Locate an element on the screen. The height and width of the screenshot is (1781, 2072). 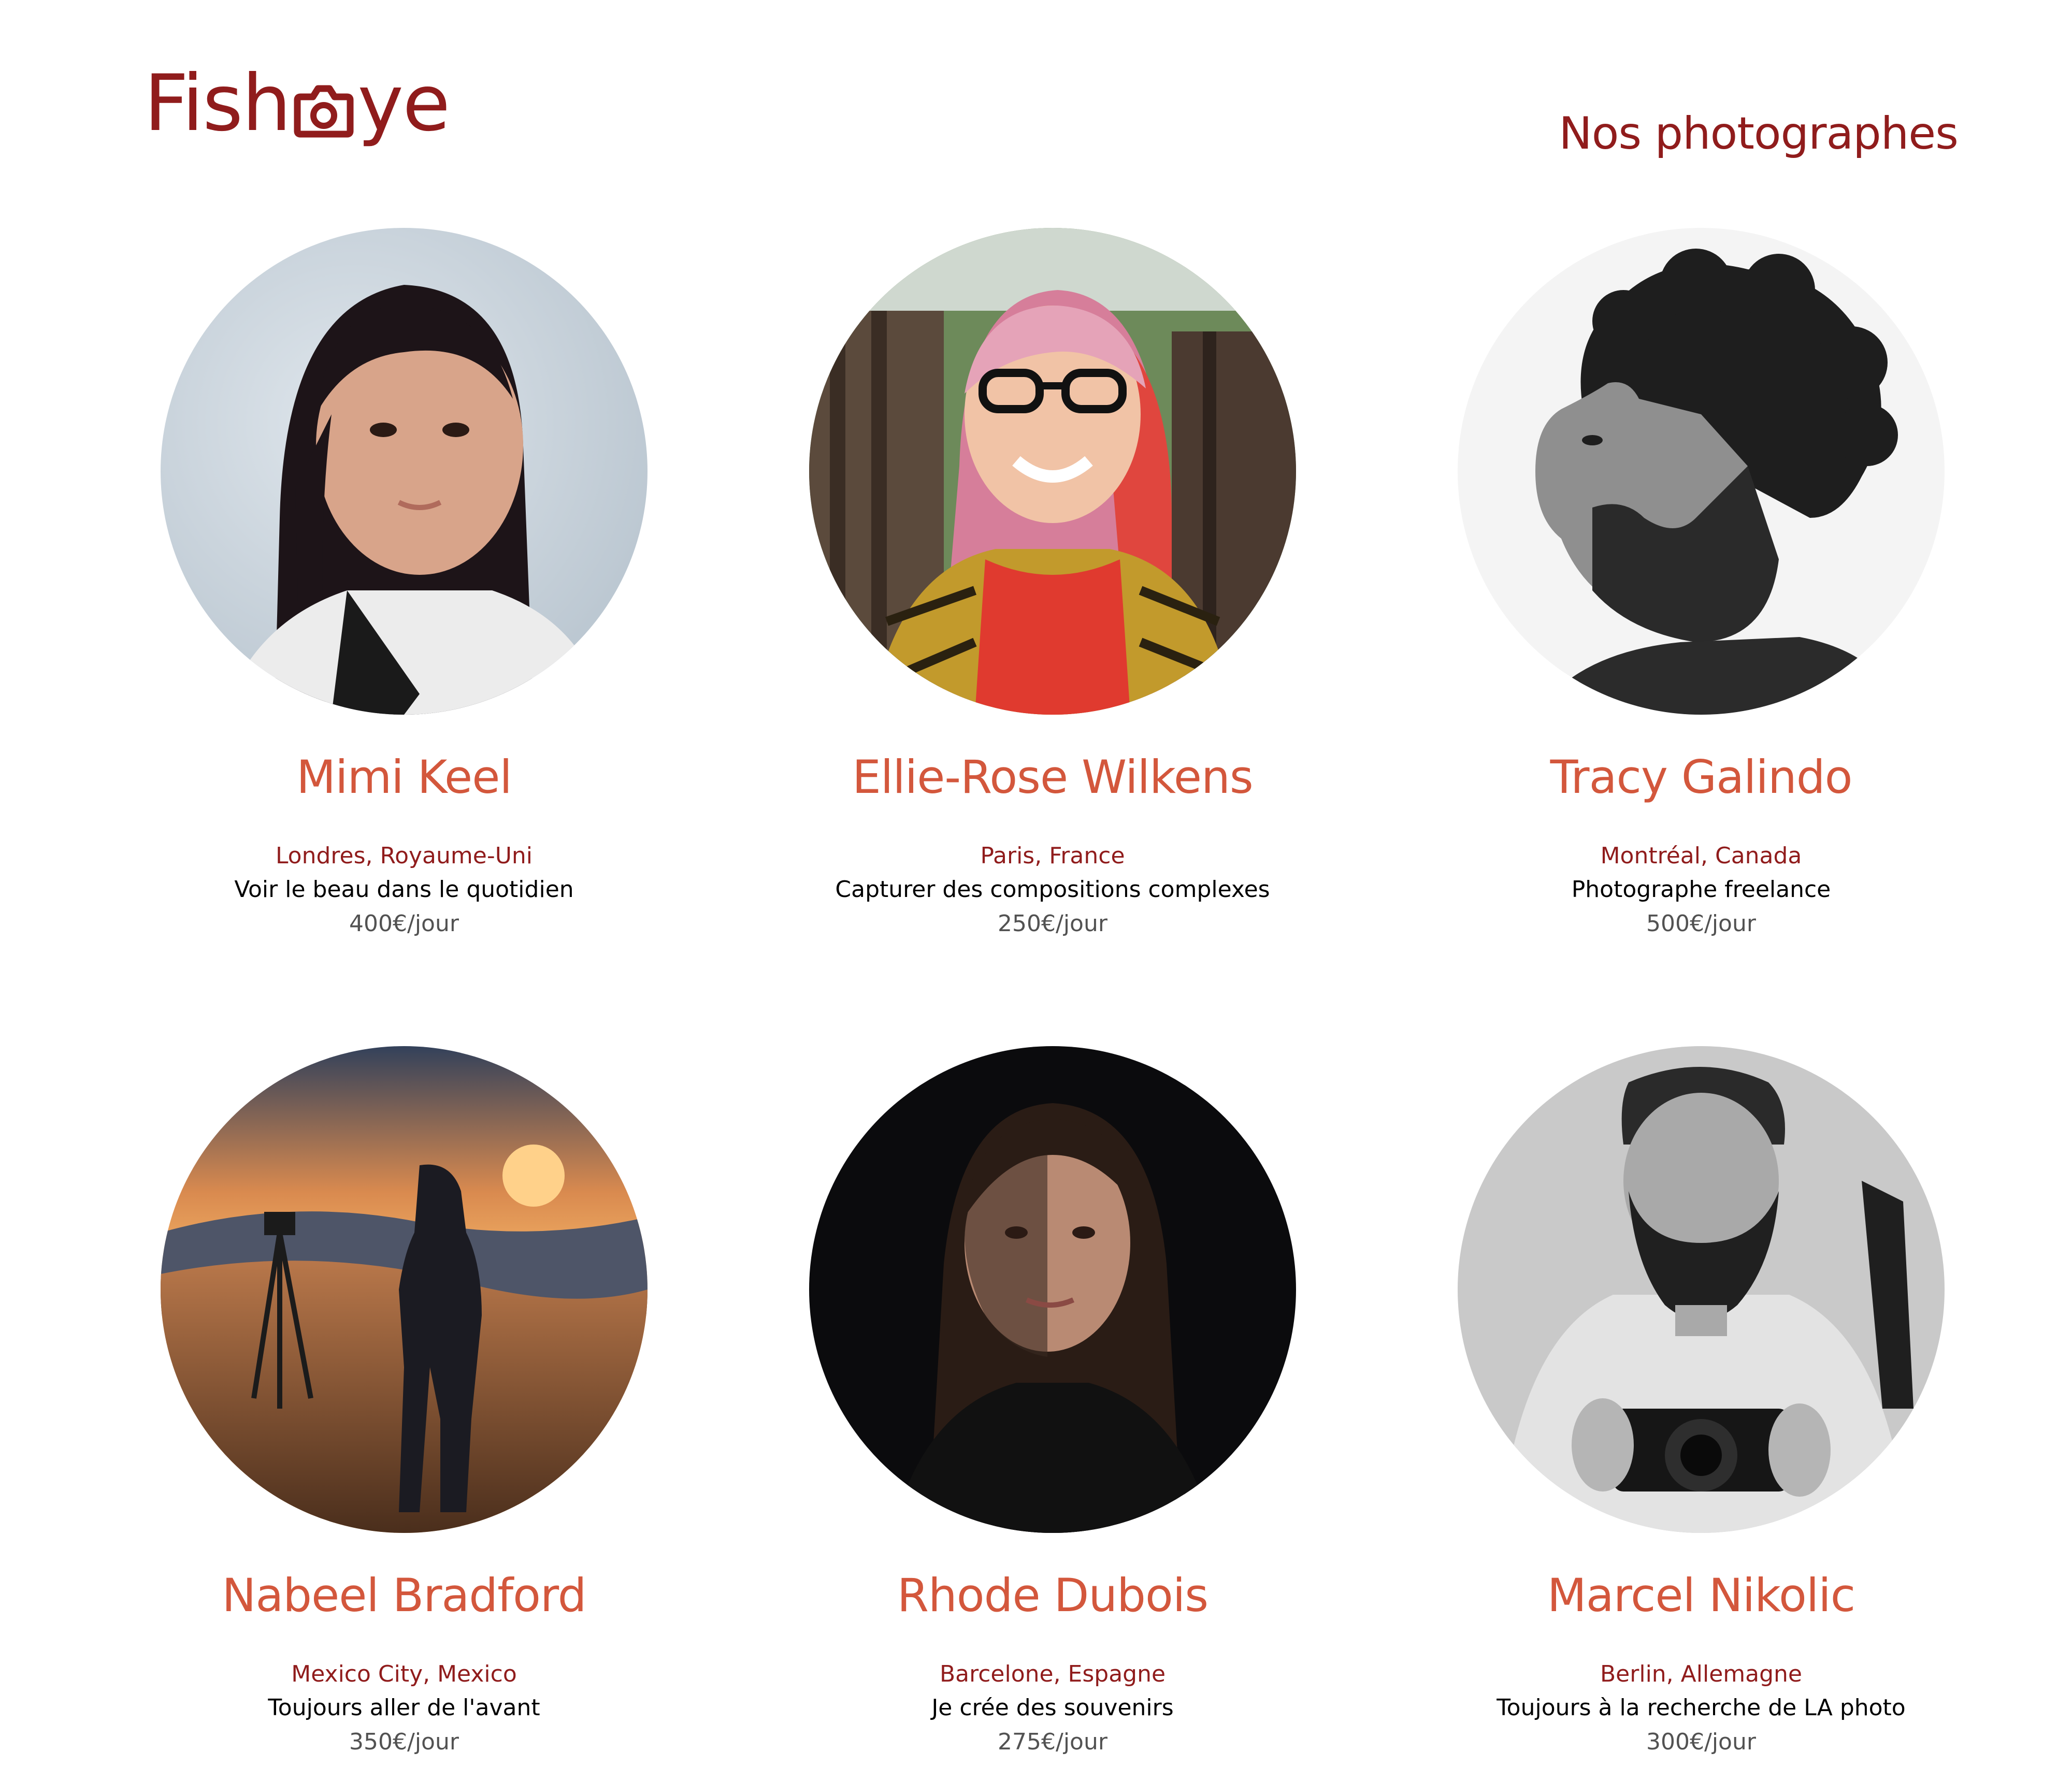
photographer-tagline: Je crée des souvenirs is located at coordinates (1052, 1708).